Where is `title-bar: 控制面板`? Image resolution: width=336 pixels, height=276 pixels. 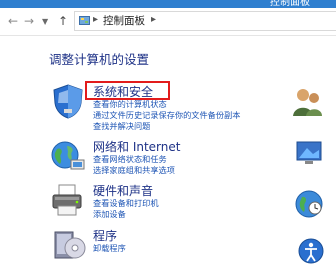 title-bar: 控制面板 is located at coordinates (168, 4).